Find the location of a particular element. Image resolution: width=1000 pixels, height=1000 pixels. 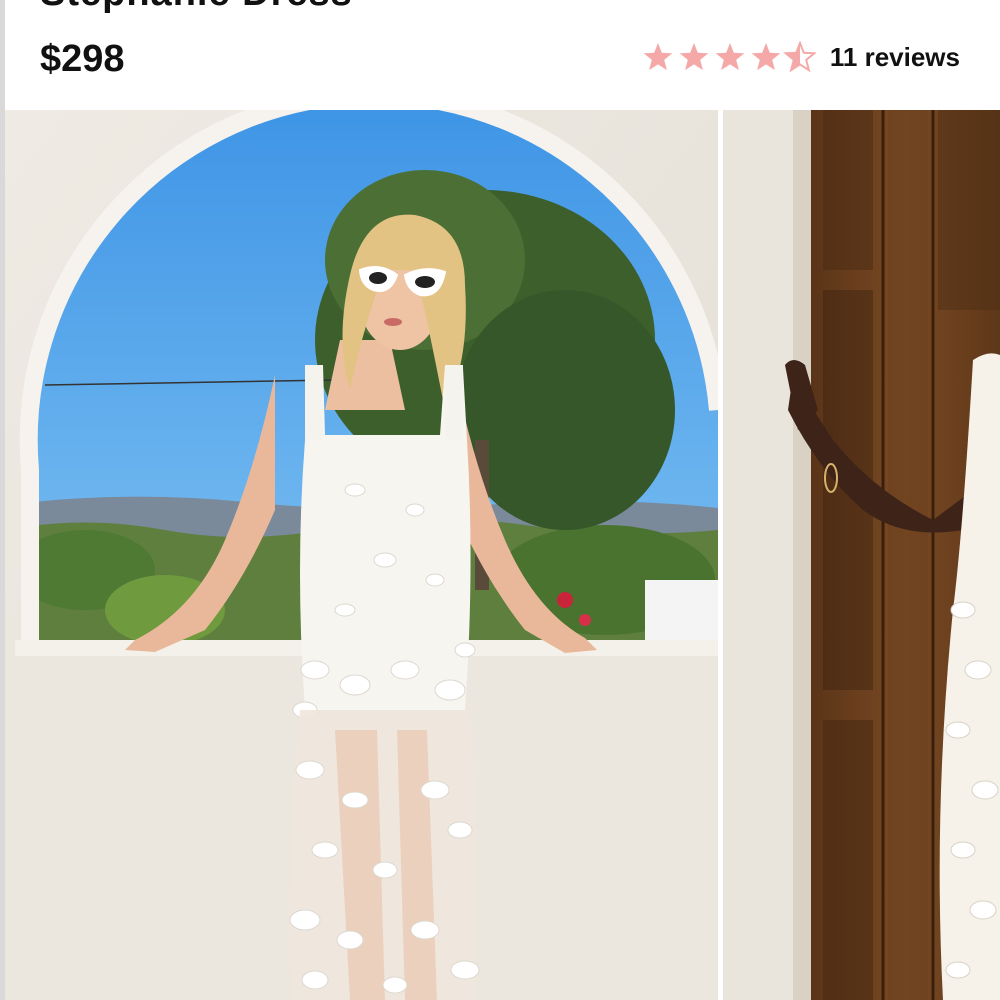

product-price: $298 is located at coordinates (82, 59).